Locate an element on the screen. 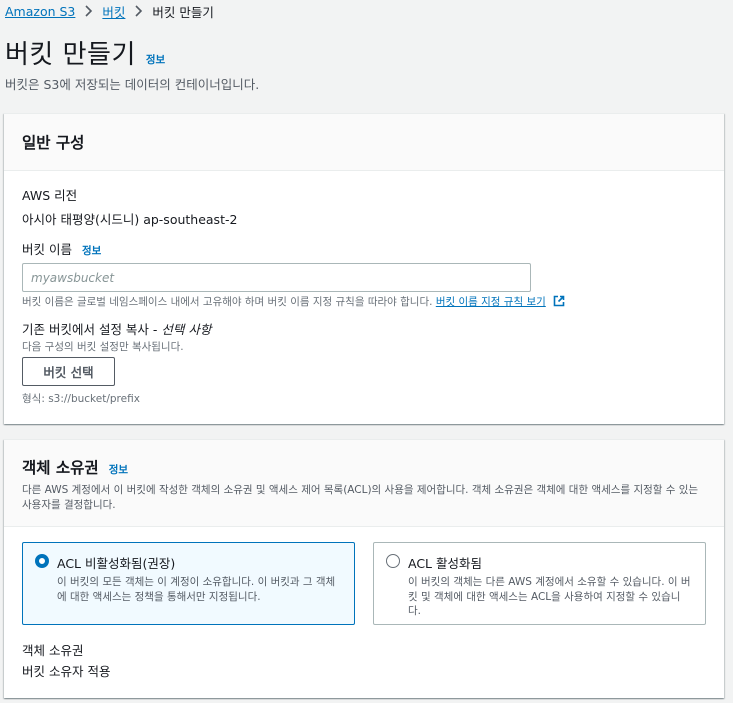 The width and height of the screenshot is (733, 703). breadcrumb: Amazon S3 버킷 버킷 만들기 is located at coordinates (109, 11).